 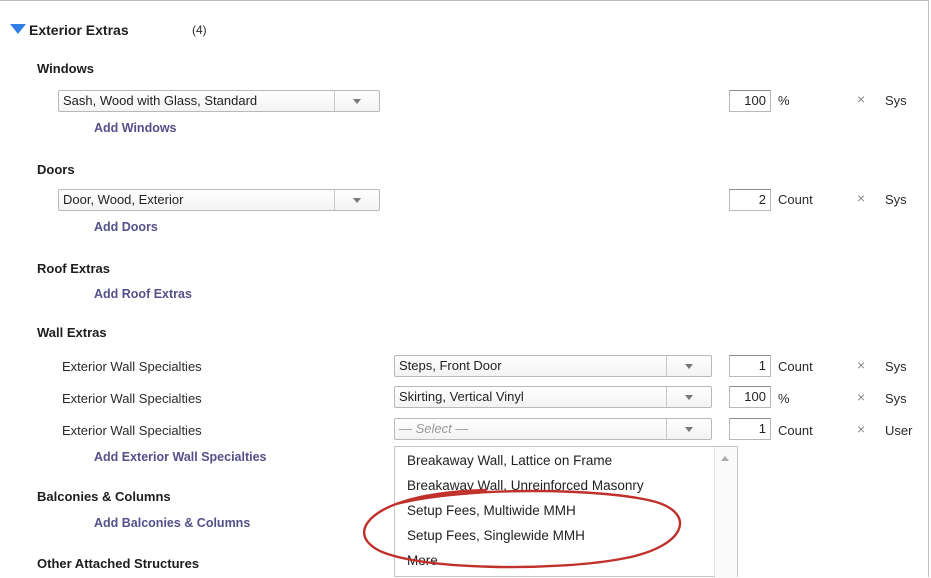 What do you see at coordinates (180, 457) in the screenshot?
I see `add-exterior-wall-specialties-link: Add Exterior Wall Specialties` at bounding box center [180, 457].